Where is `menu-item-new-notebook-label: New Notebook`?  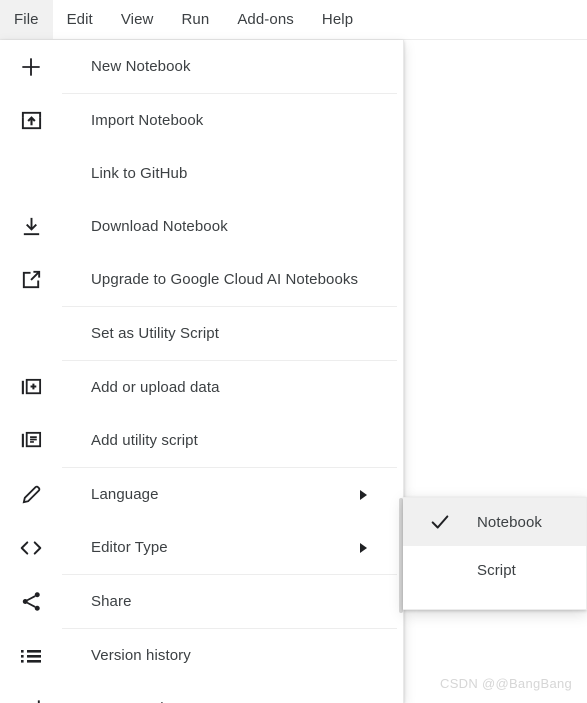 menu-item-new-notebook-label: New Notebook is located at coordinates (141, 66).